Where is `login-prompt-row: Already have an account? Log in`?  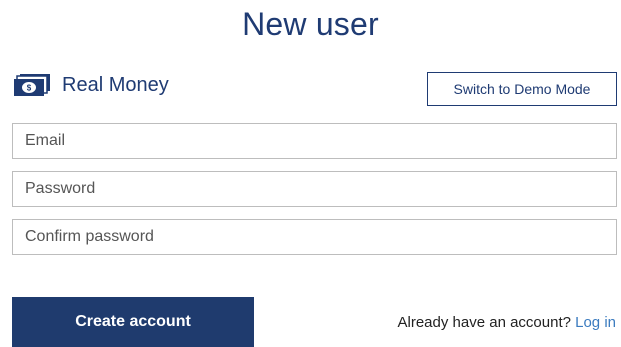 login-prompt-row: Already have an account? Log in is located at coordinates (507, 322).